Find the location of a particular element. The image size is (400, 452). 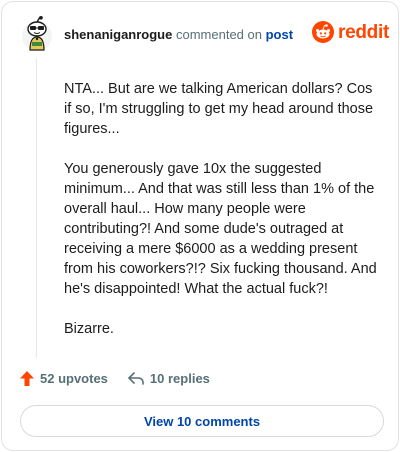

view-comments-button: View 10 comments is located at coordinates (202, 421).